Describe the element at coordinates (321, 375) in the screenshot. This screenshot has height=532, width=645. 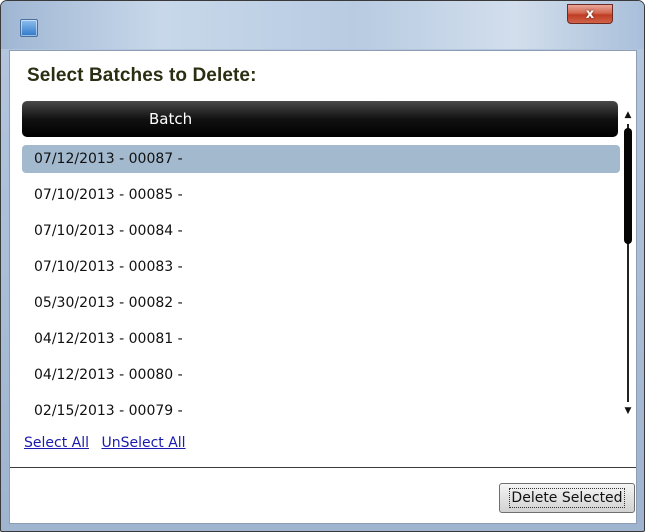
I see `batch-list-item: 04/12/2013 - 00080 -` at that location.